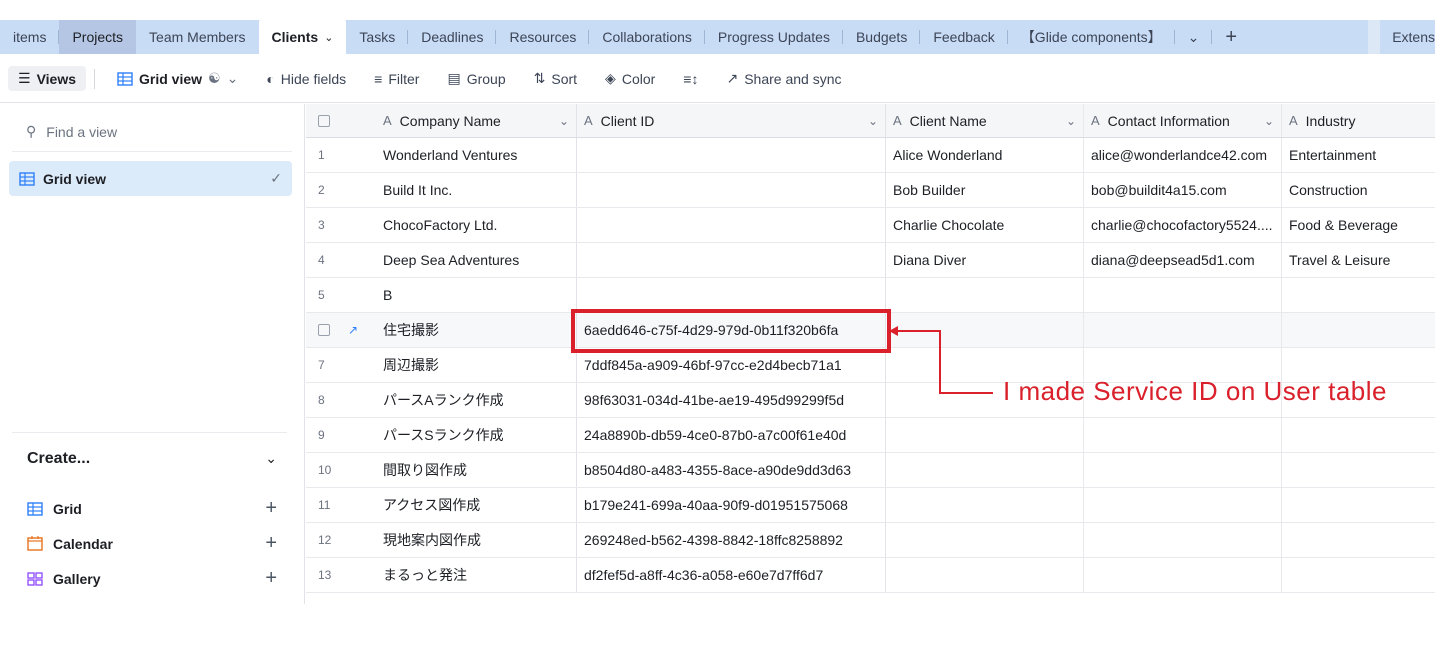 This screenshot has width=1435, height=645. Describe the element at coordinates (476, 540) in the screenshot. I see `company-name-cell: 現地案内図作成` at that location.